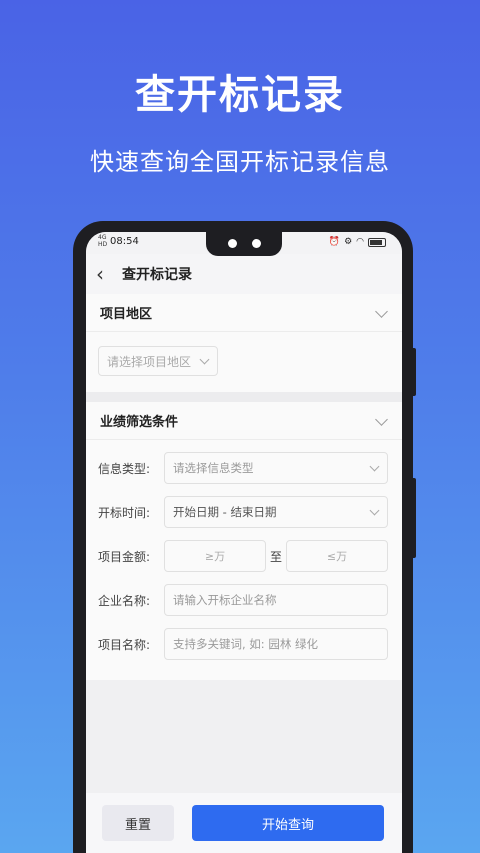 The image size is (480, 853). What do you see at coordinates (240, 95) in the screenshot?
I see `hero-title: 查开标记录` at bounding box center [240, 95].